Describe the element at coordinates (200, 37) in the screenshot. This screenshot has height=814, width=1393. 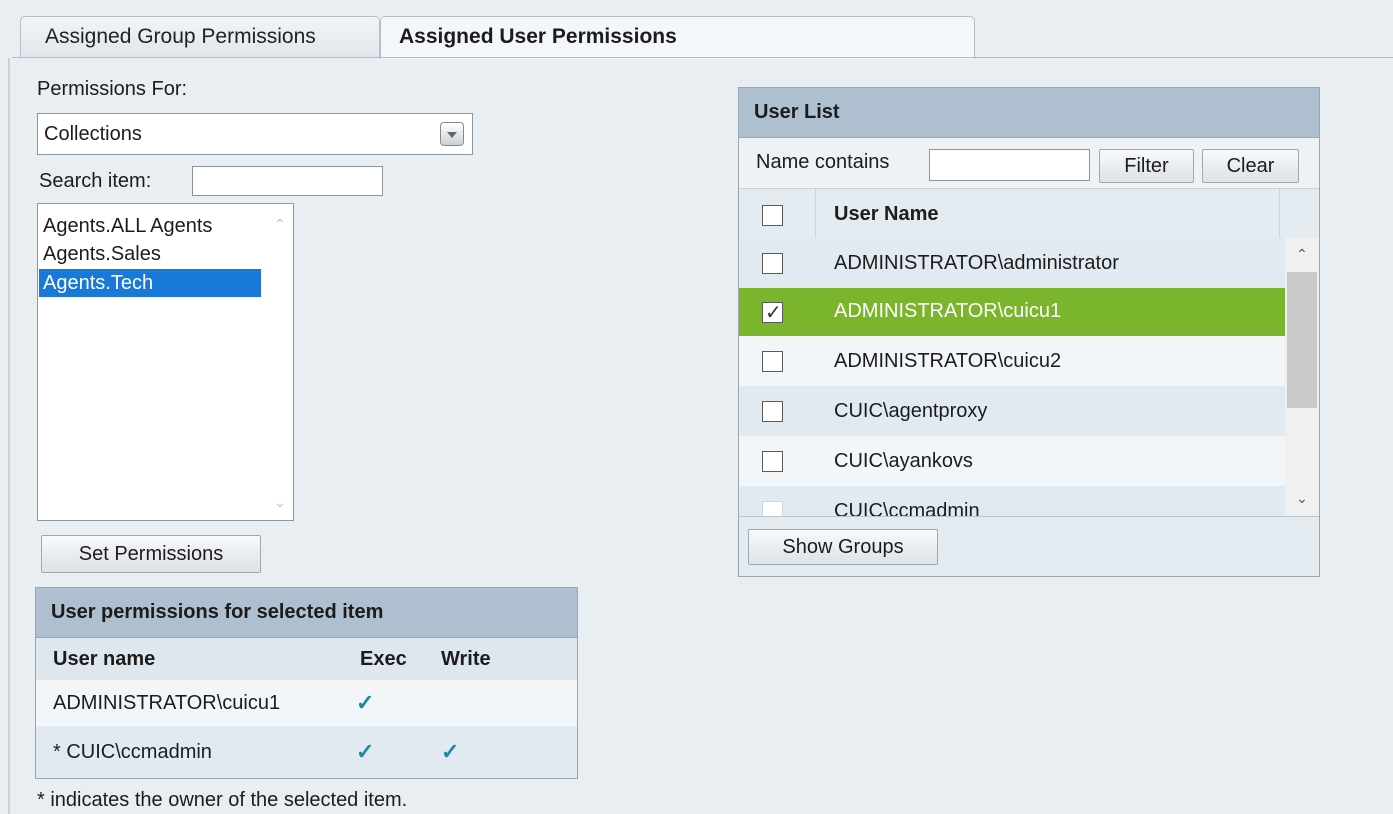
I see `tab-assigned-group-permissions: Assigned Group Permissions` at that location.